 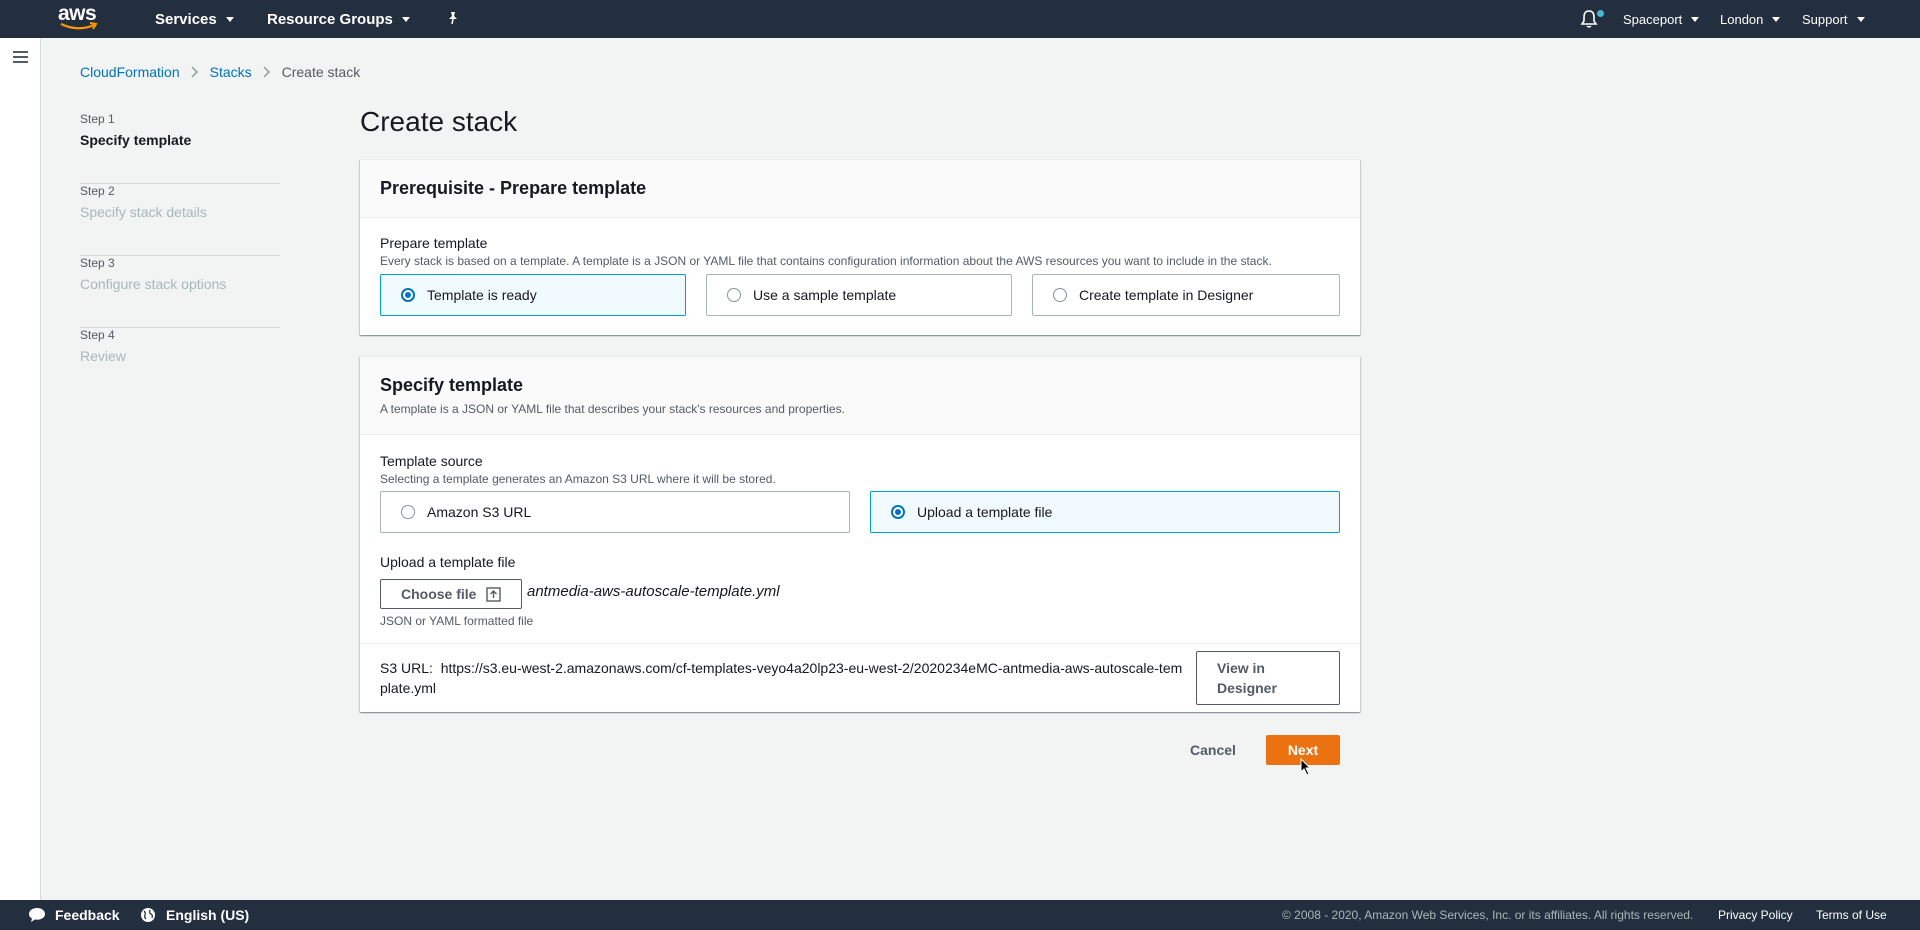 I want to click on step-4: Step 4 Review, so click(x=180, y=364).